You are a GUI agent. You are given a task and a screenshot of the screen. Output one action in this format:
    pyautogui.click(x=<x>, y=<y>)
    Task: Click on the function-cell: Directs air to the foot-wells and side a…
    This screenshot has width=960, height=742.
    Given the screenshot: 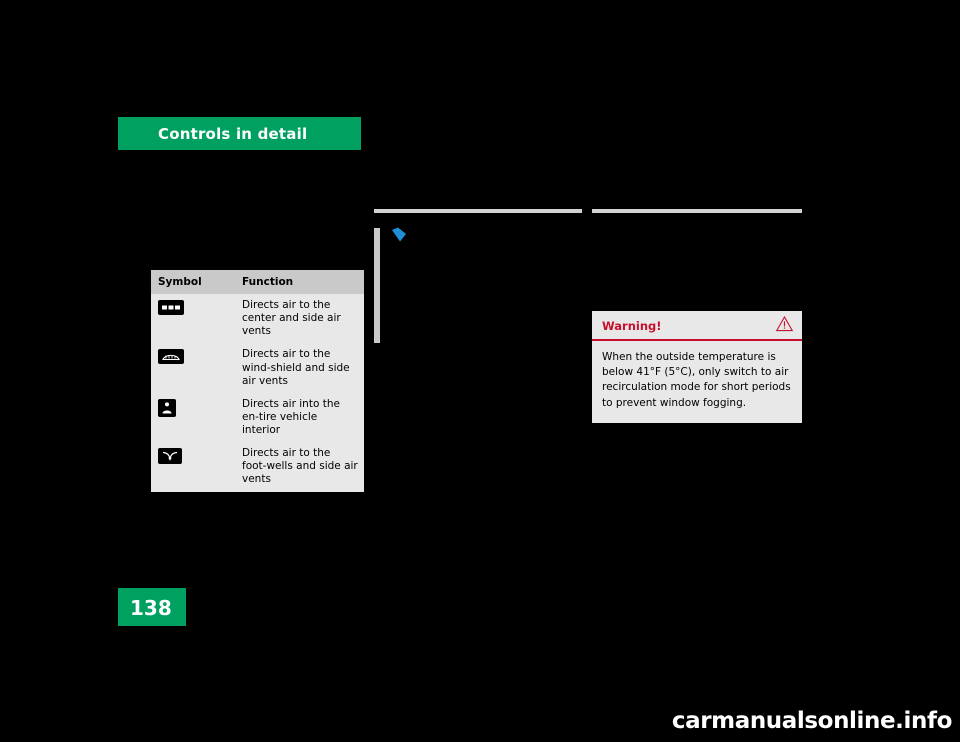 What is the action you would take?
    pyautogui.click(x=300, y=466)
    